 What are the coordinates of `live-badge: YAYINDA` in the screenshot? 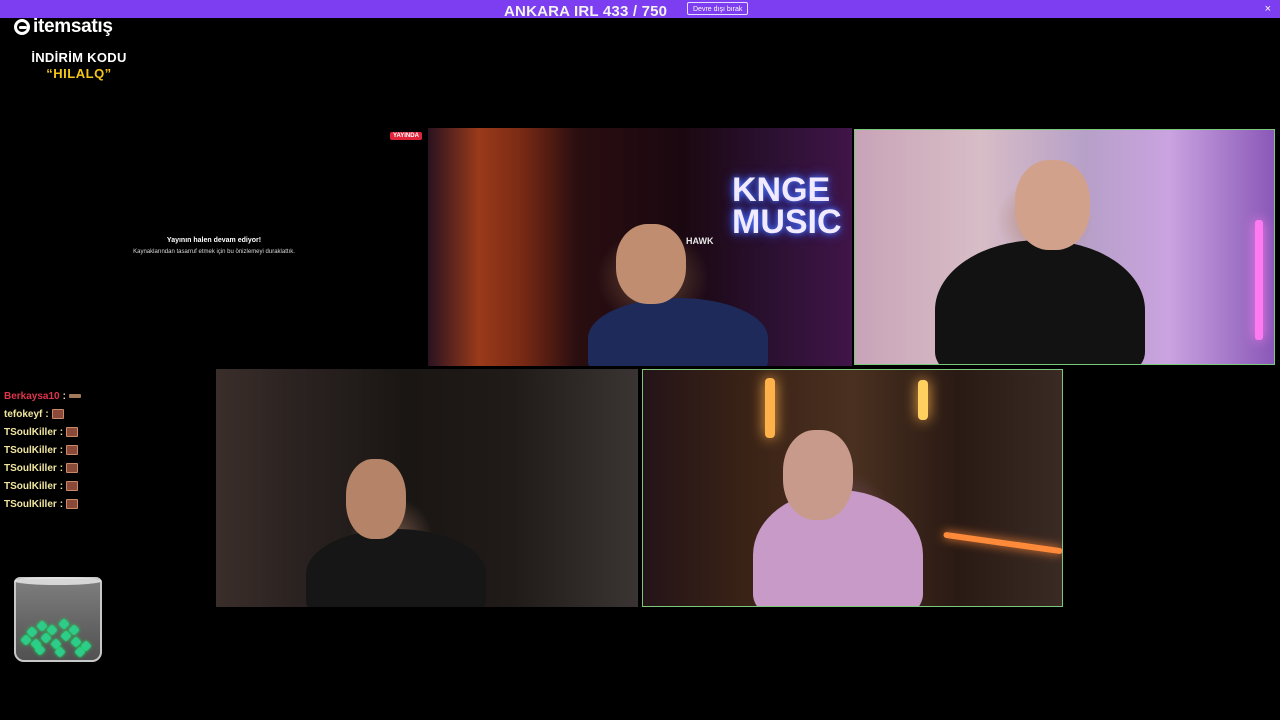 It's located at (406, 136).